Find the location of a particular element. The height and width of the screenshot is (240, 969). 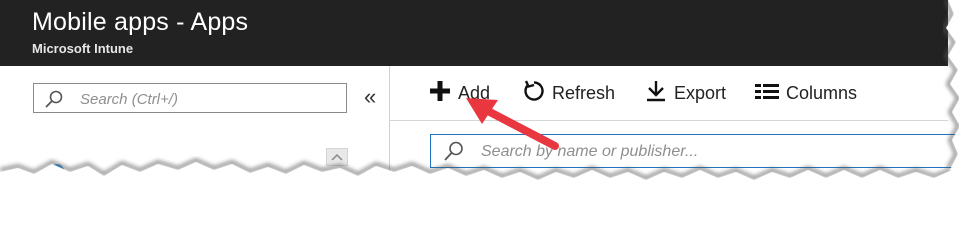

sidebar-search-box is located at coordinates (190, 98).